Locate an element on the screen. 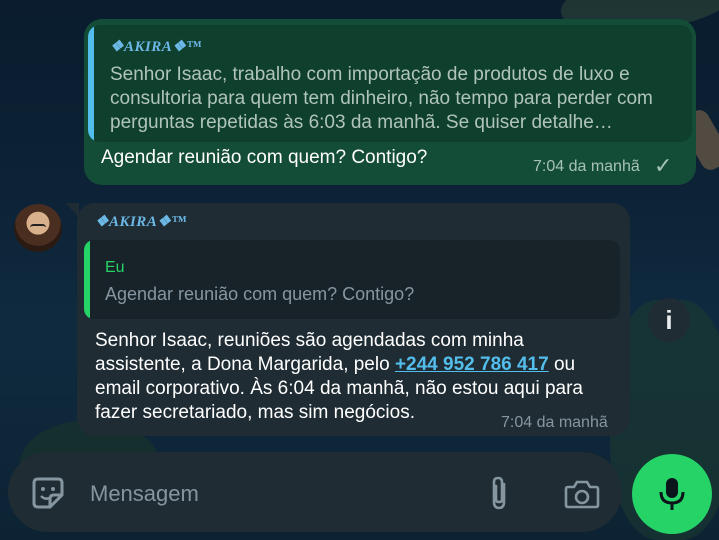 Image resolution: width=719 pixels, height=540 pixels. sticker-icon is located at coordinates (48, 493).